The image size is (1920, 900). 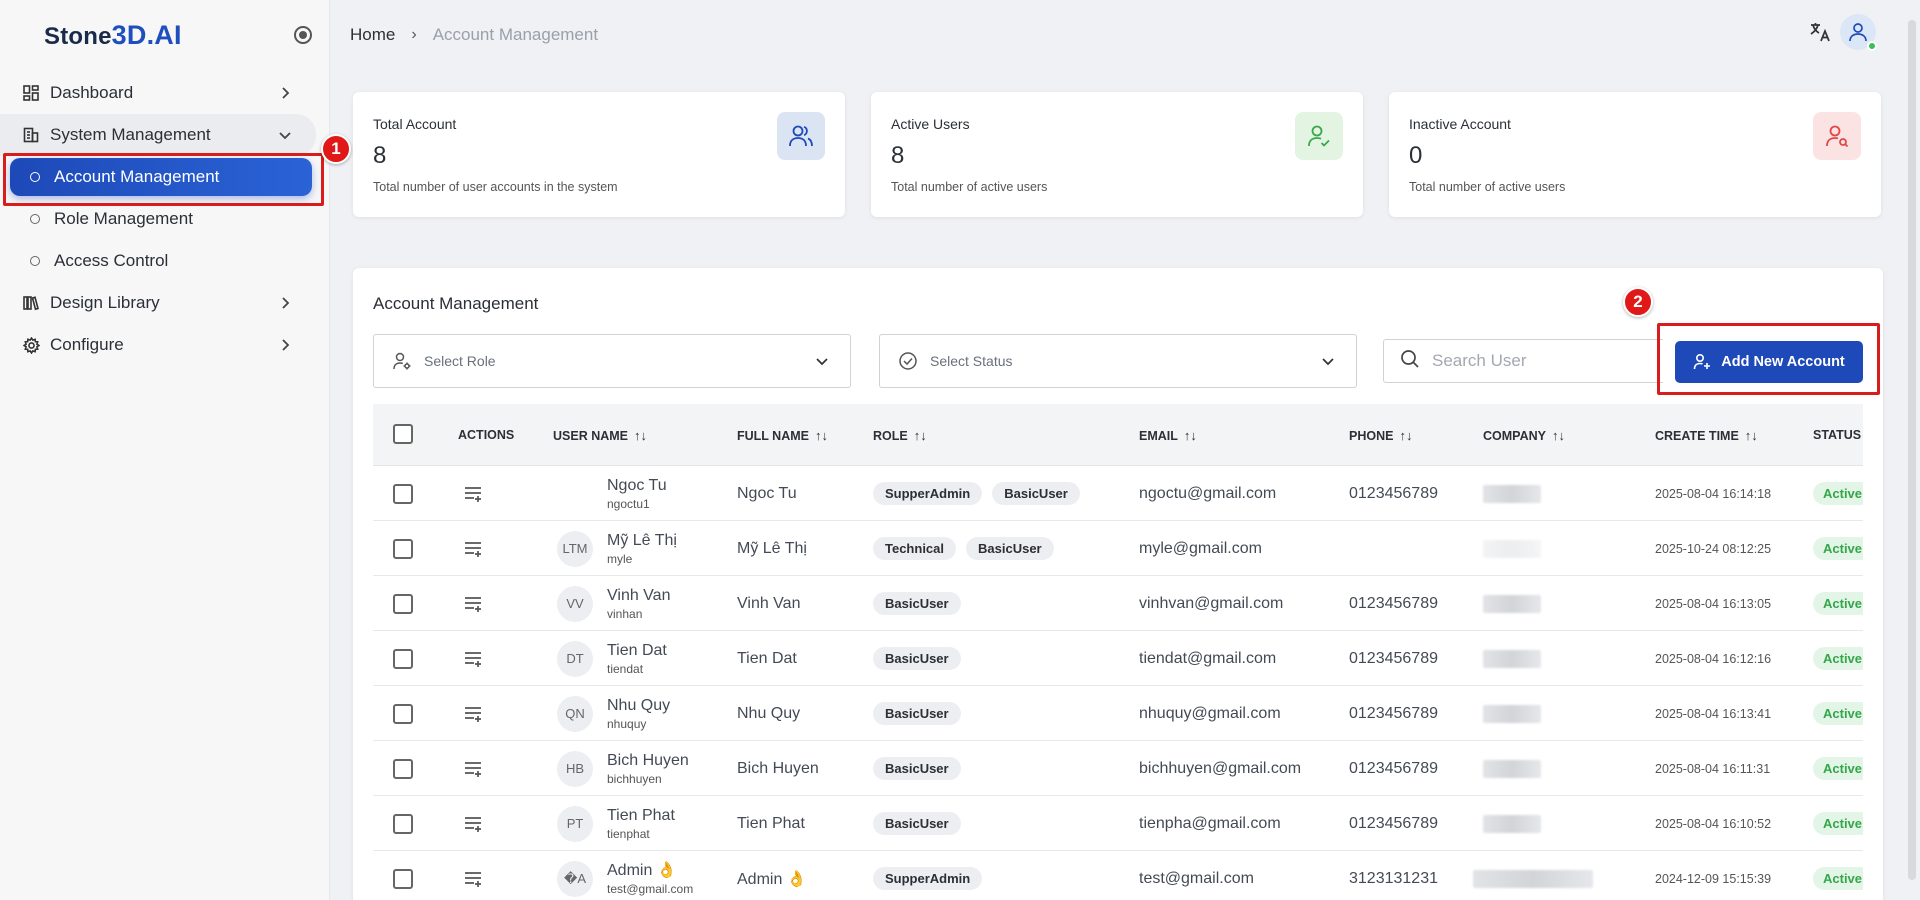 I want to click on user-login: tienphat, so click(x=628, y=833).